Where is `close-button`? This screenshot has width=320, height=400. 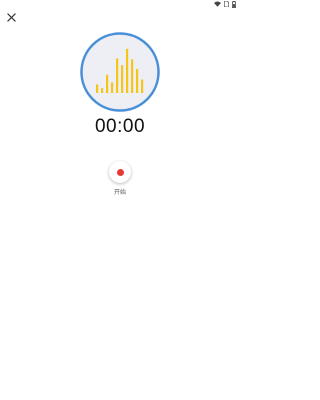
close-button is located at coordinates (11, 17).